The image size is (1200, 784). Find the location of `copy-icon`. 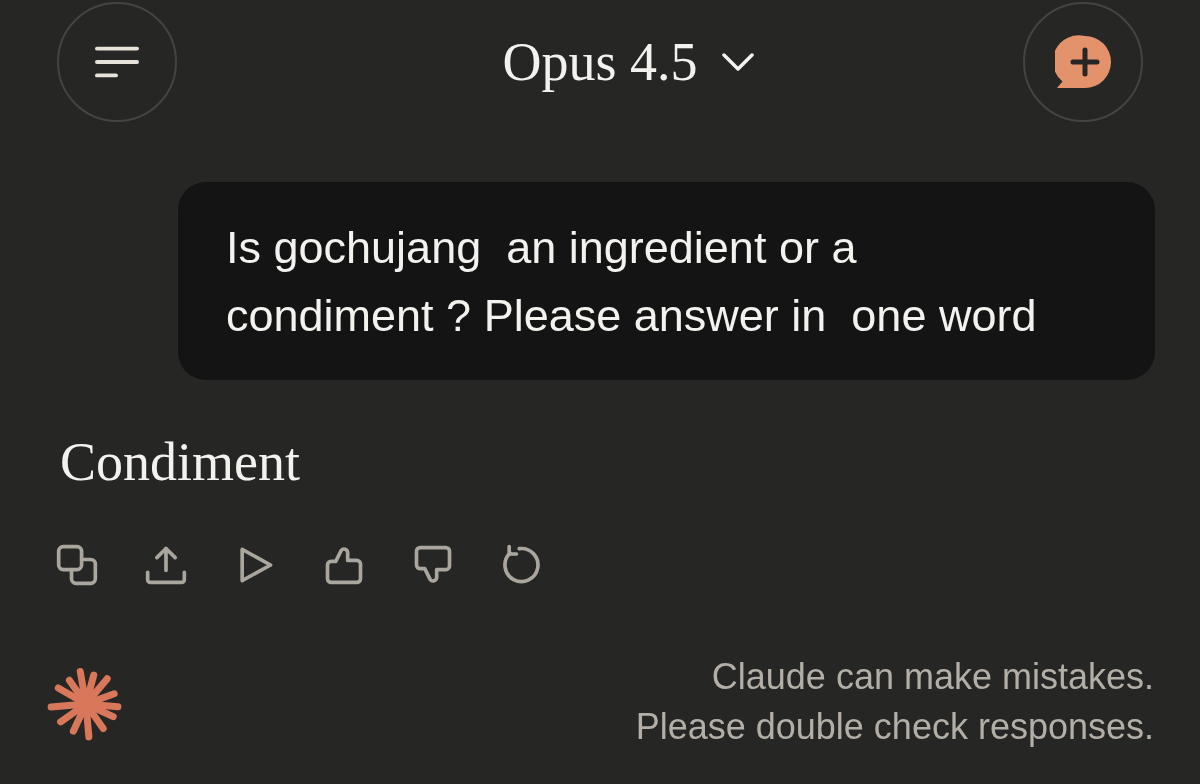

copy-icon is located at coordinates (77, 565).